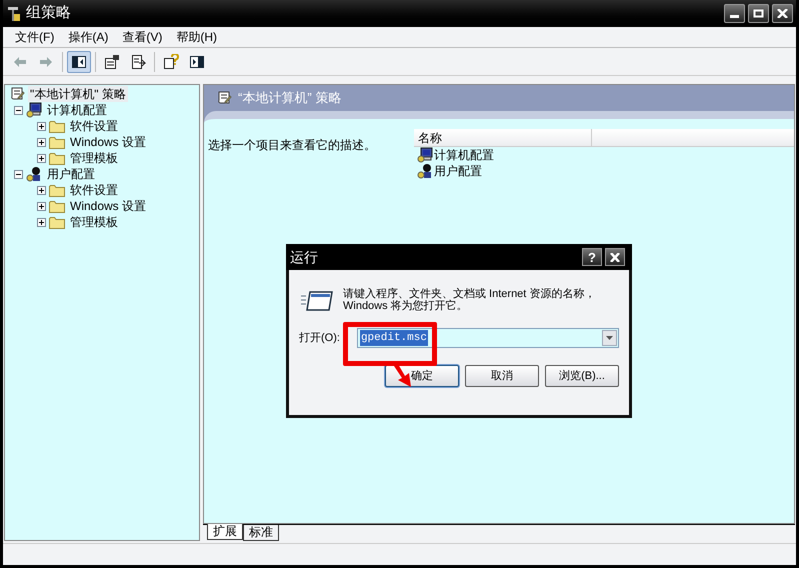  Describe the element at coordinates (319, 338) in the screenshot. I see `open-label: 打开(O):` at that location.